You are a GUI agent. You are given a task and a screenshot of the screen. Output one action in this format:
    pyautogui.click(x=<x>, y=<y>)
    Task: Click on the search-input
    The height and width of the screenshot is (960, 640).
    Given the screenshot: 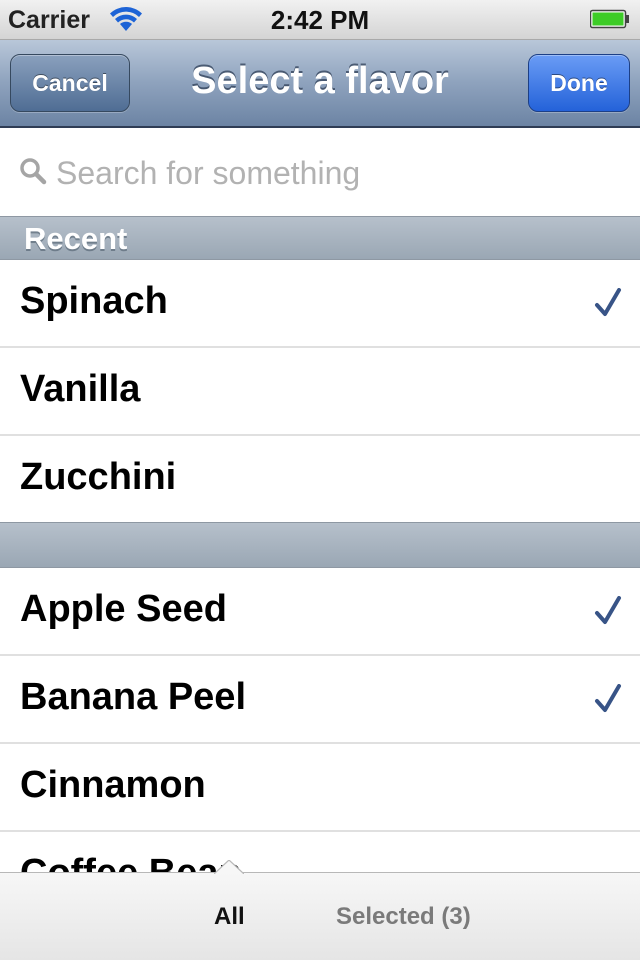 What is the action you would take?
    pyautogui.click(x=336, y=173)
    